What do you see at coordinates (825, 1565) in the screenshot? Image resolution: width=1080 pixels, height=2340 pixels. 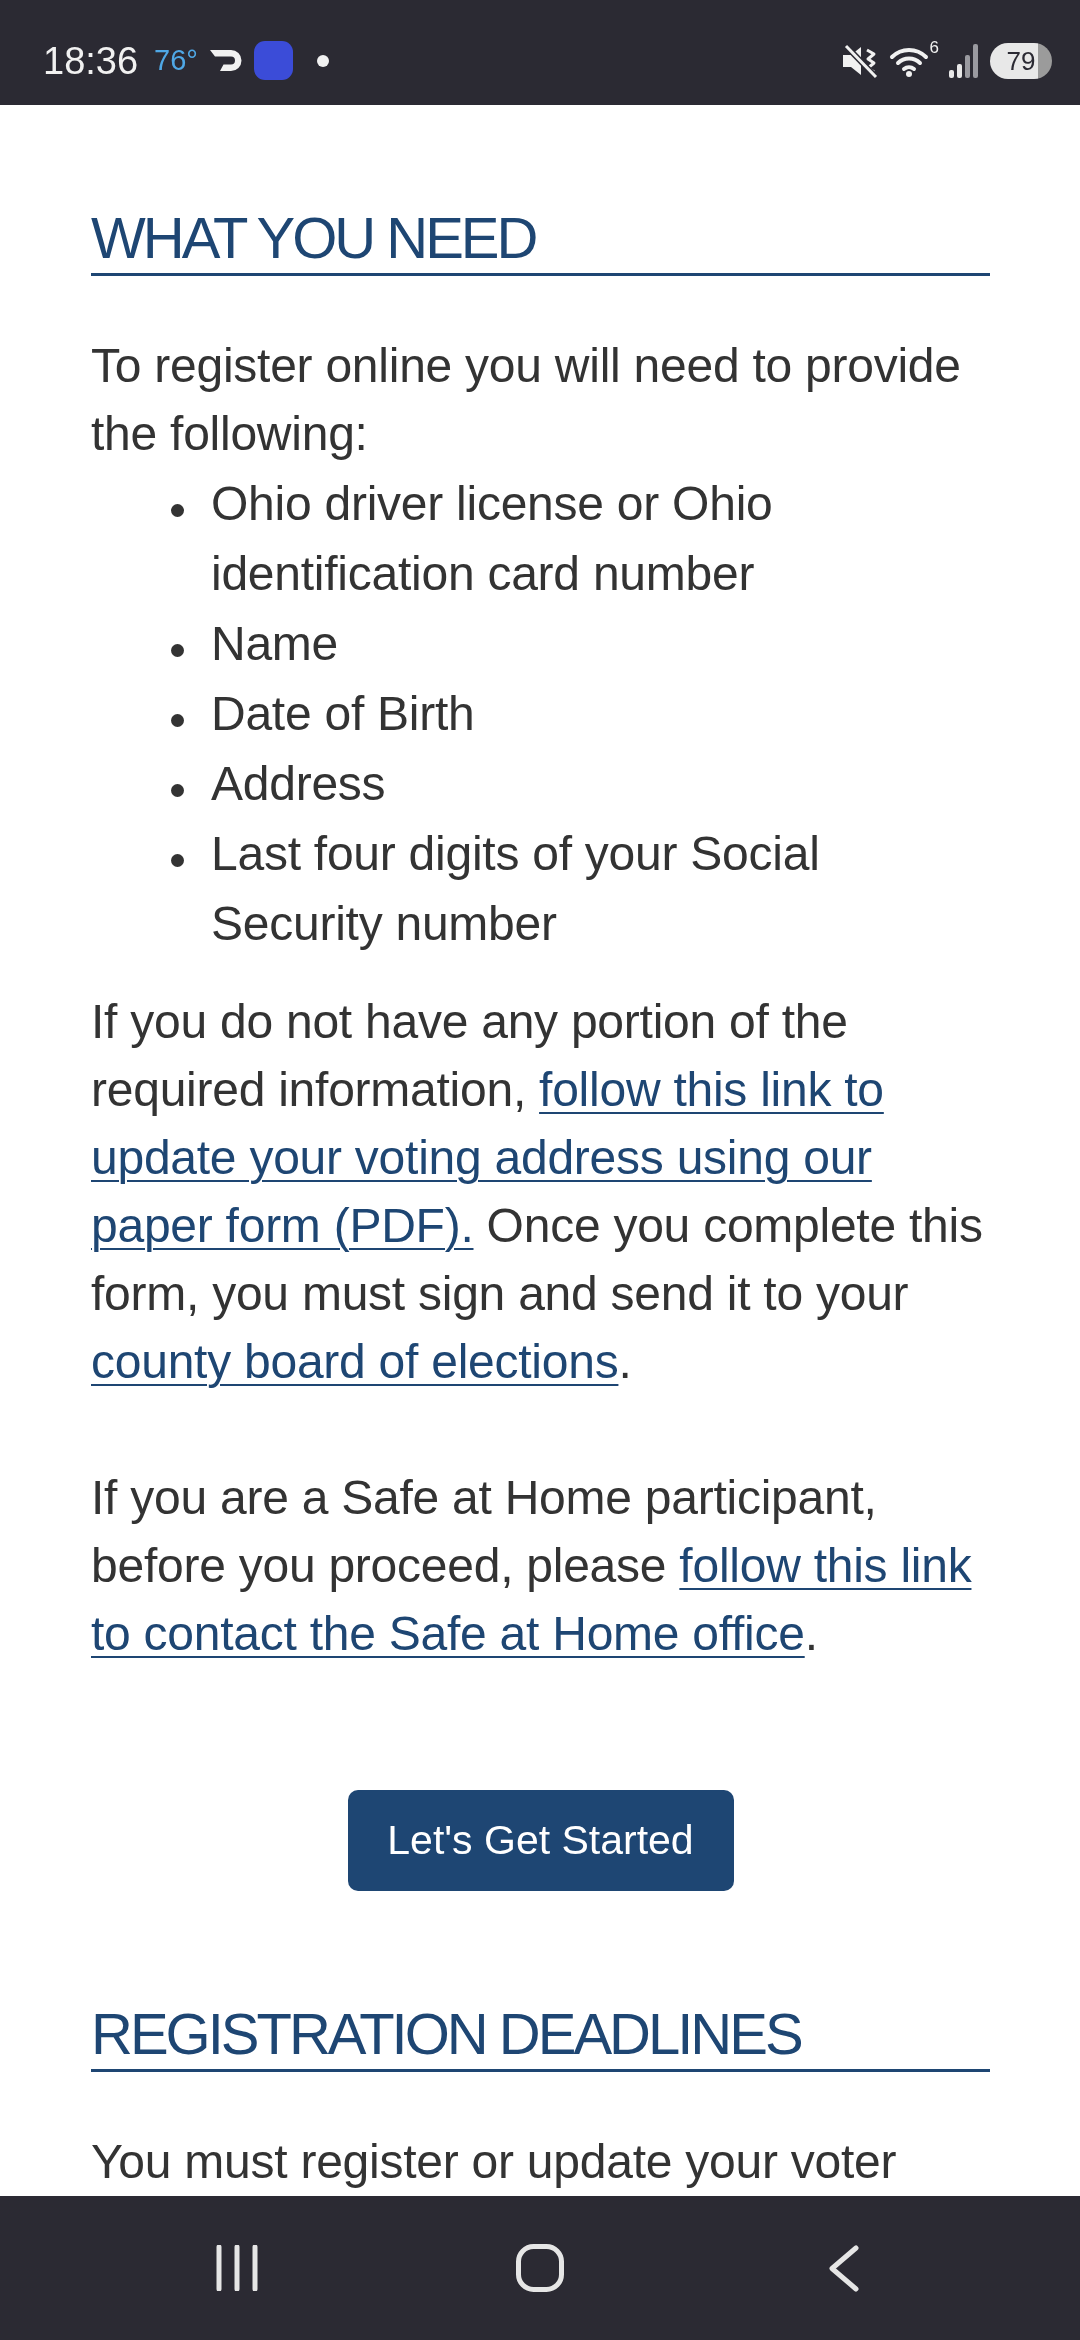 I see `text-link: follow this link` at bounding box center [825, 1565].